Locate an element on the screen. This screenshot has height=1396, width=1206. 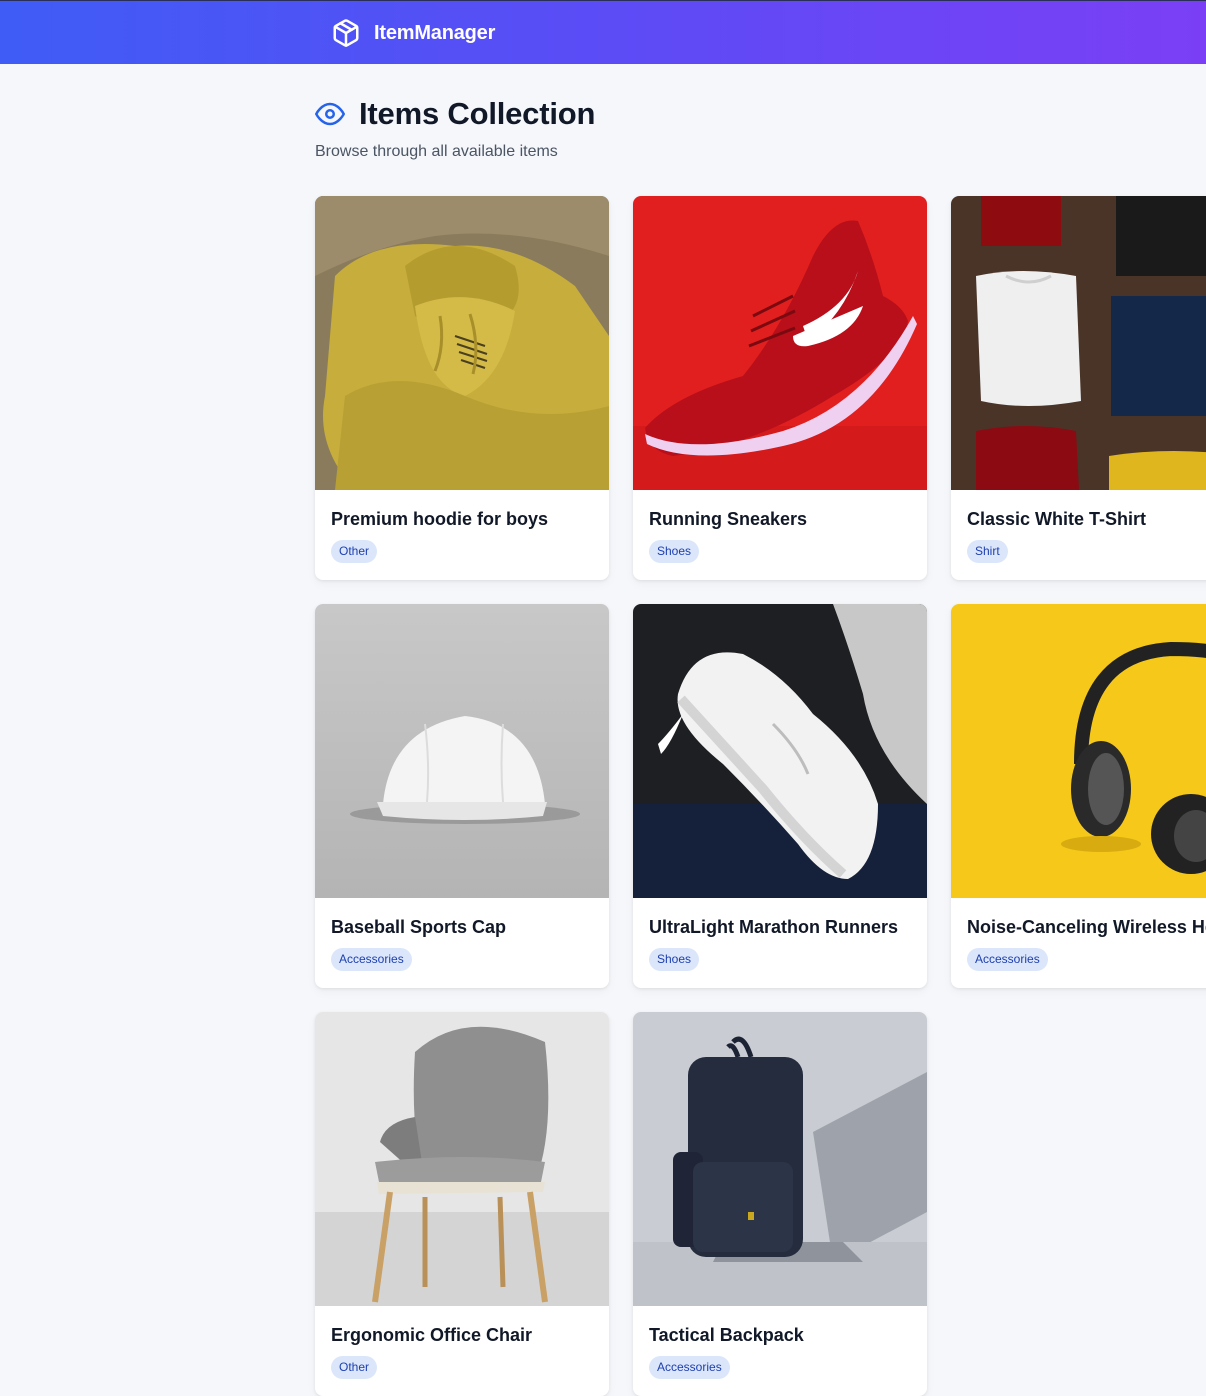
item-title: Baseball Sports Cap is located at coordinates (419, 927).